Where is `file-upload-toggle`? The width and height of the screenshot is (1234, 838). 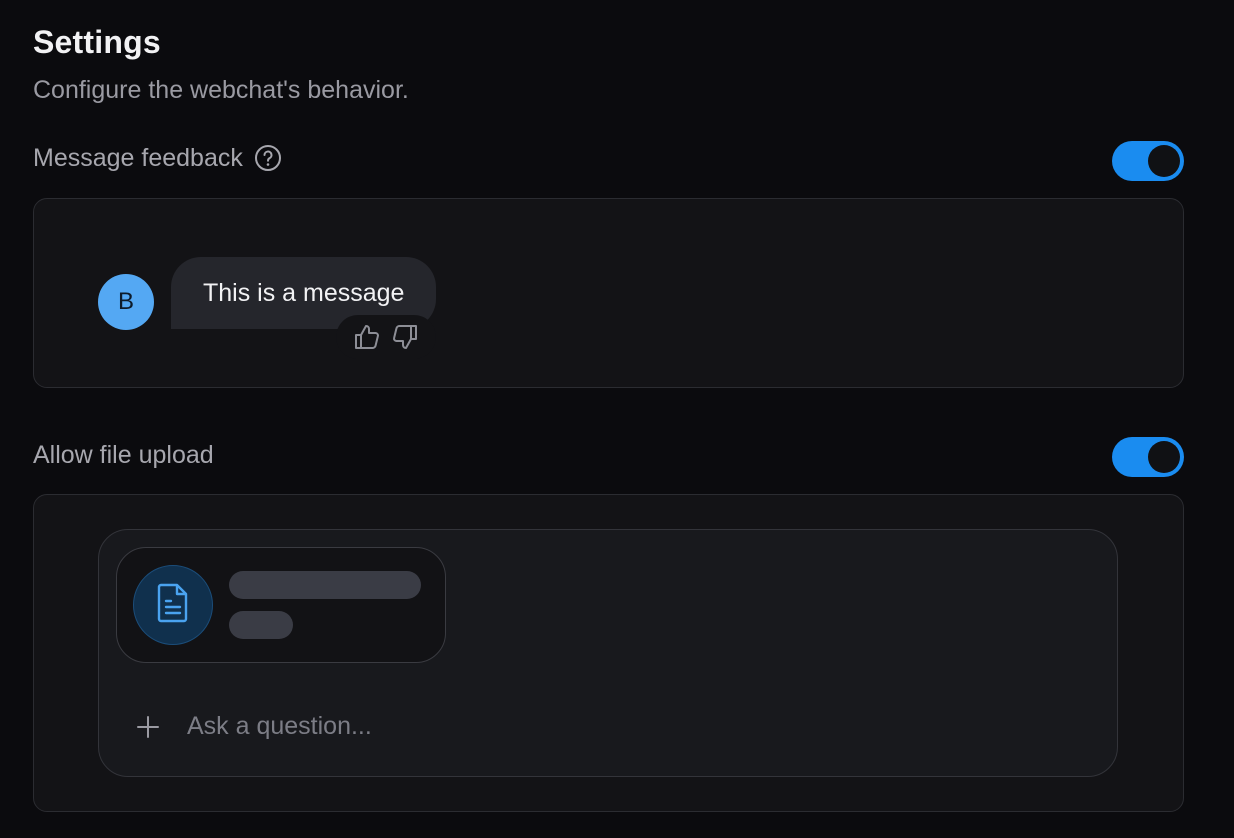
file-upload-toggle is located at coordinates (1148, 457).